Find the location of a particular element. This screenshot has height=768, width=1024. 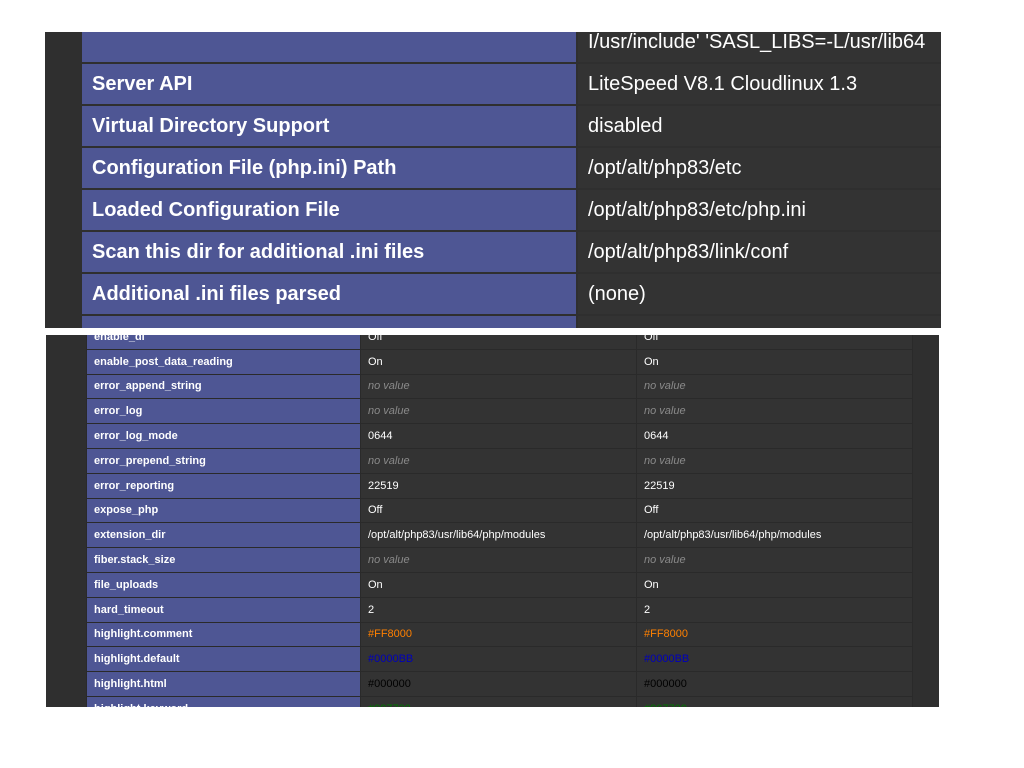

info-directive-value is located at coordinates (758, 321).